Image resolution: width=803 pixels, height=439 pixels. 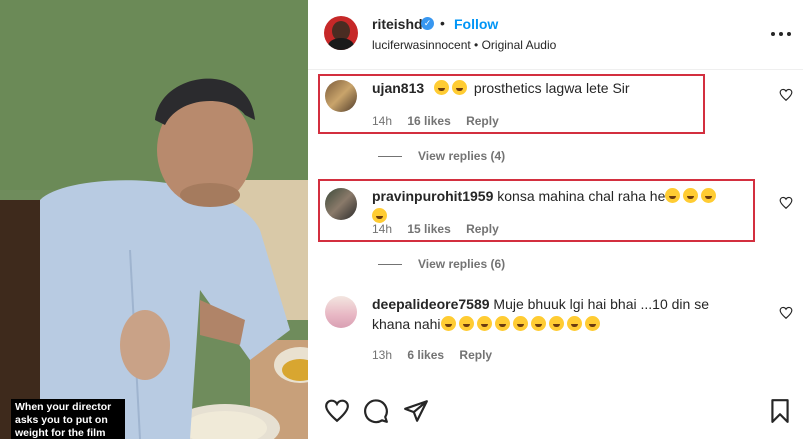 What do you see at coordinates (780, 411) in the screenshot?
I see `bookmark-icon` at bounding box center [780, 411].